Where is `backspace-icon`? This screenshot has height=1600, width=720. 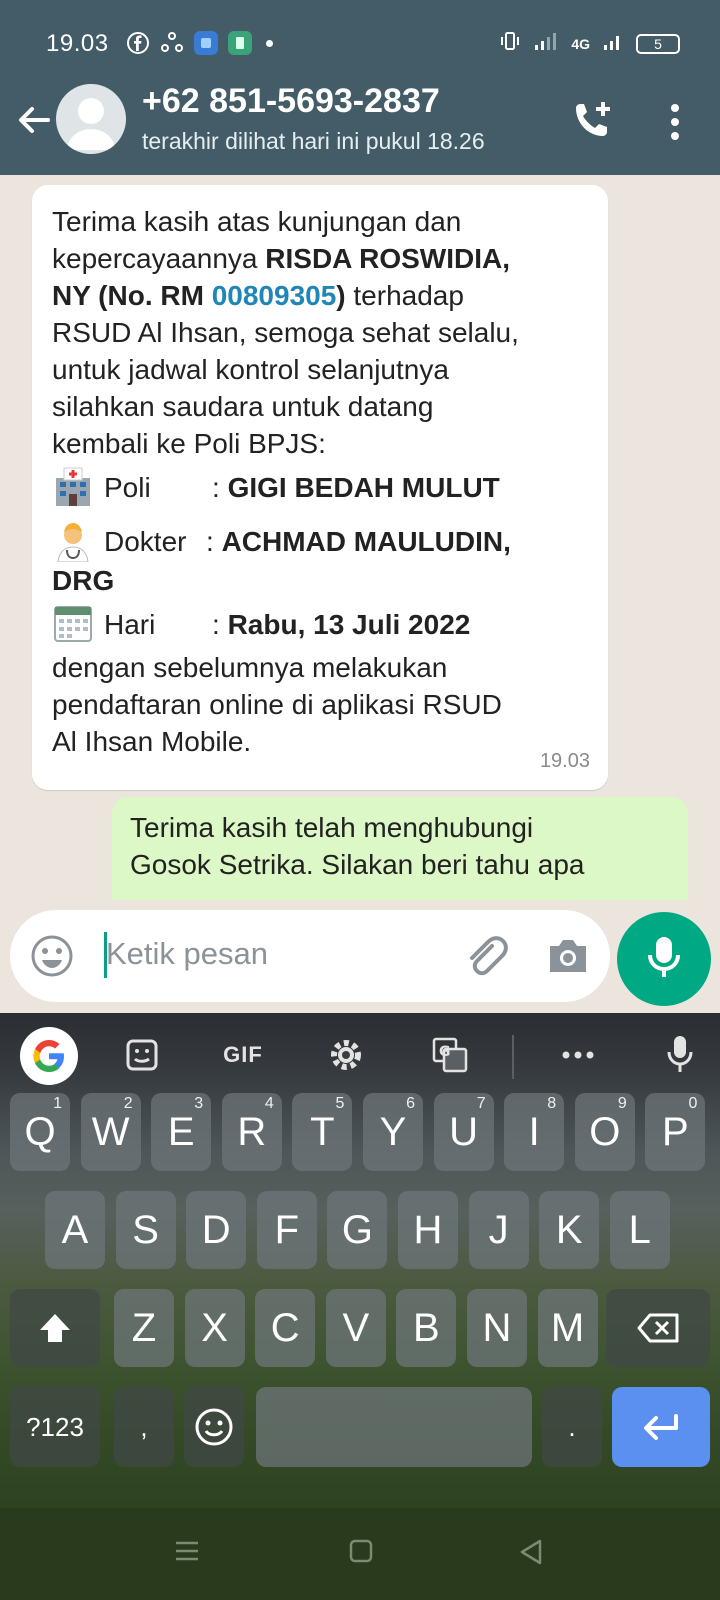
backspace-icon is located at coordinates (658, 1328).